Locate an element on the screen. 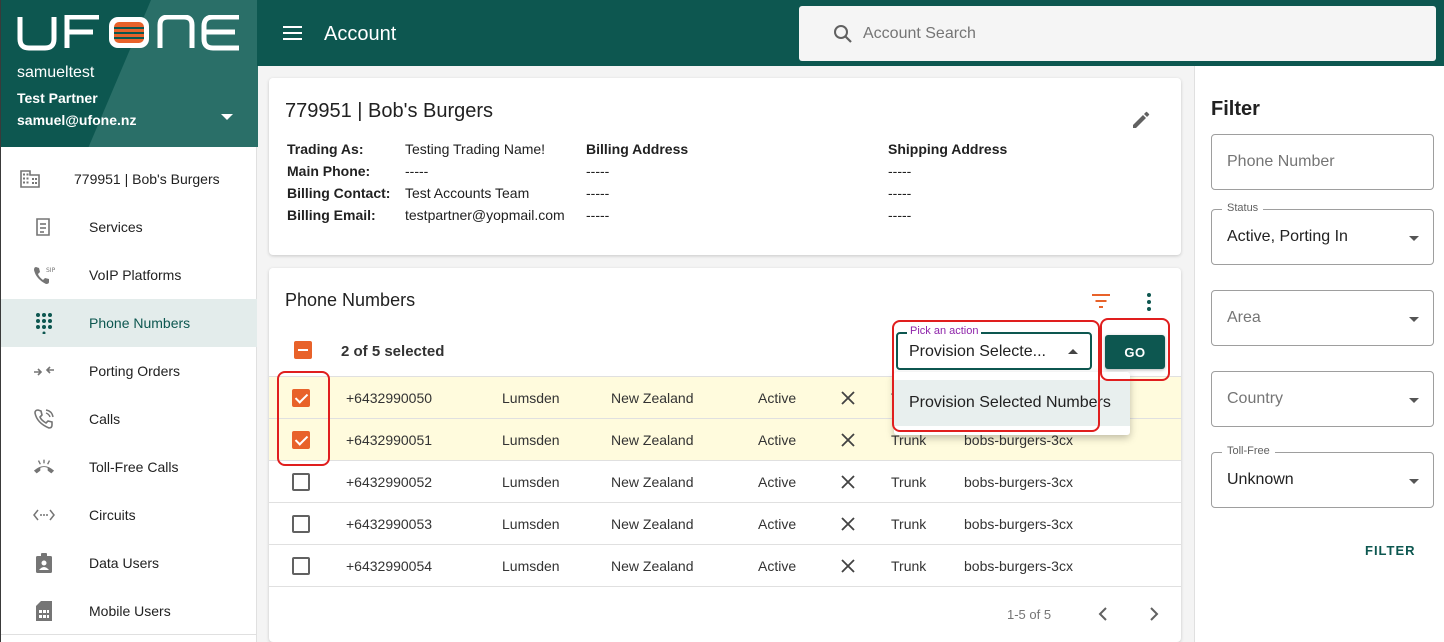 This screenshot has width=1444, height=642. sidebar-item-label: Services is located at coordinates (116, 227).